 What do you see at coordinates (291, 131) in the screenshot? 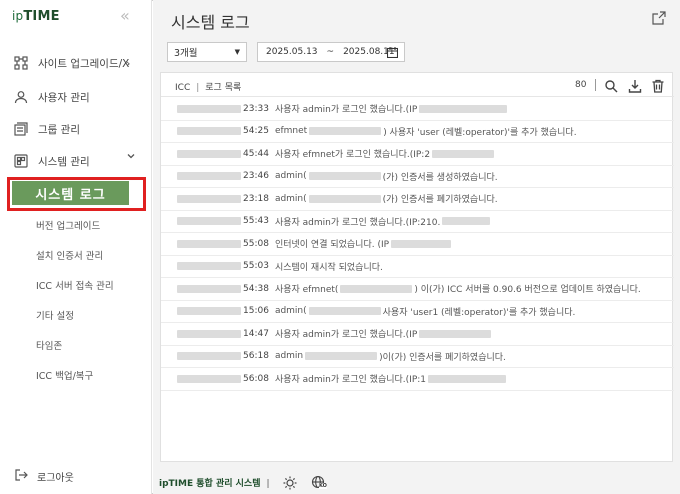
I see `log-message-prefix: efmnet` at bounding box center [291, 131].